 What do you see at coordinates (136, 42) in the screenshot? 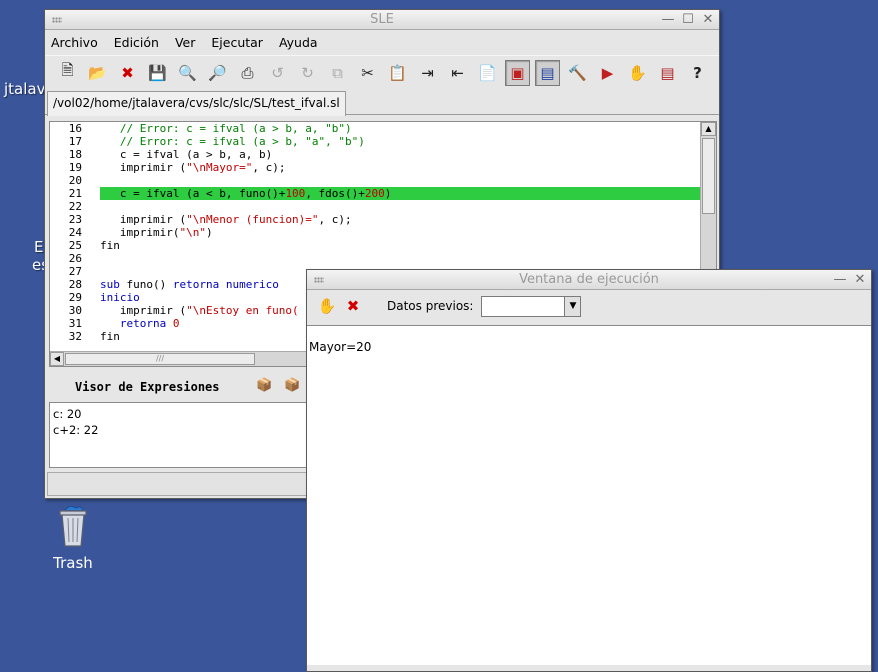
I see `menu-edicion: Edición` at bounding box center [136, 42].